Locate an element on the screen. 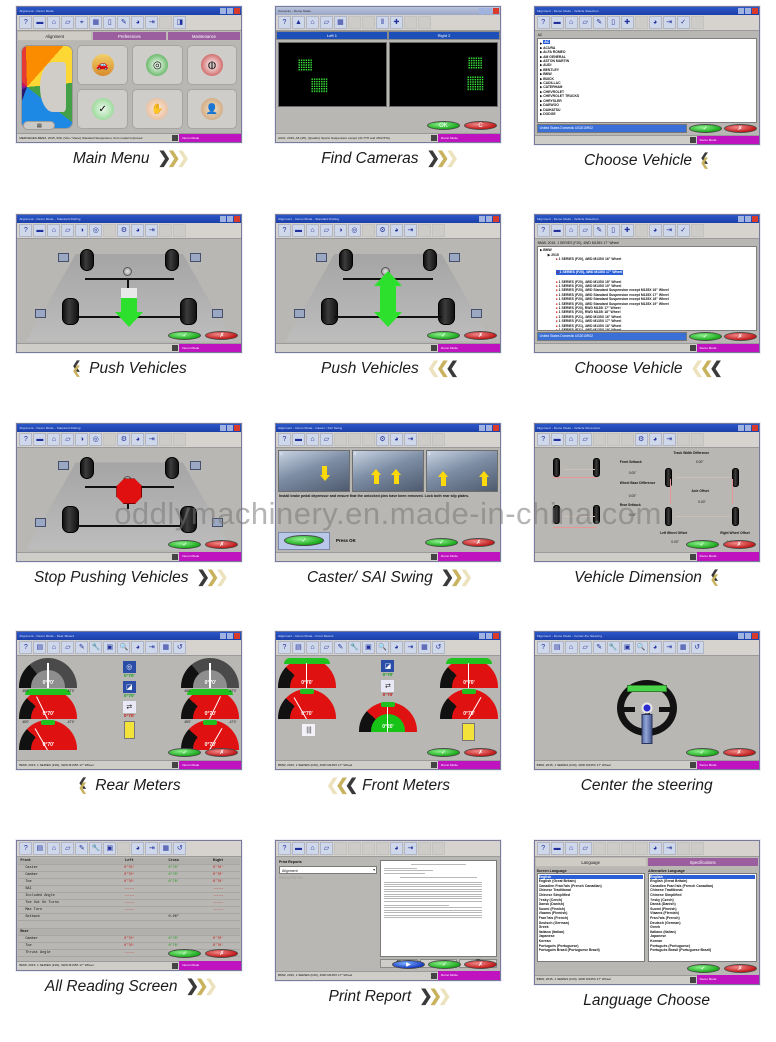  caster-tool-icon-group: ◎ 0°70' is located at coordinates (129, 669).